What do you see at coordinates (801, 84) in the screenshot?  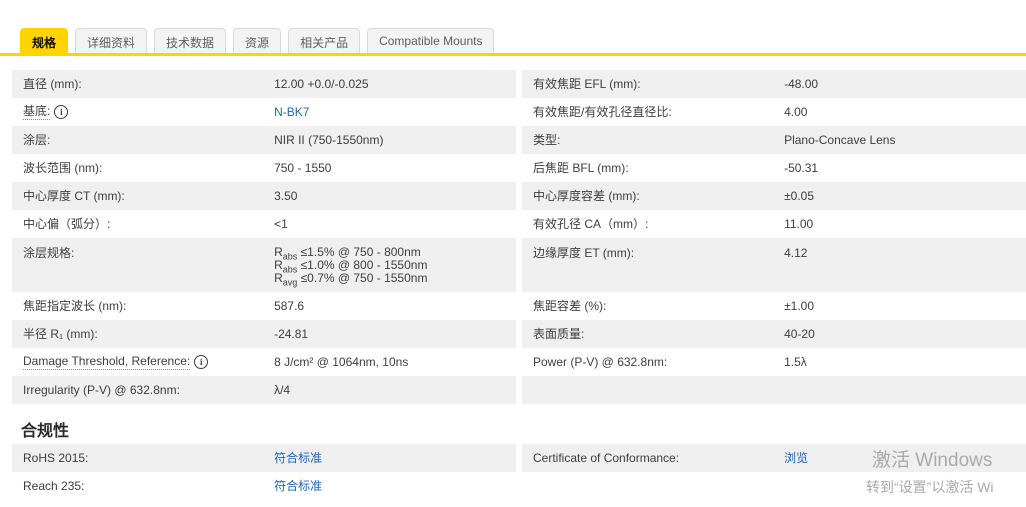 I see `spec-value: -48.00` at bounding box center [801, 84].